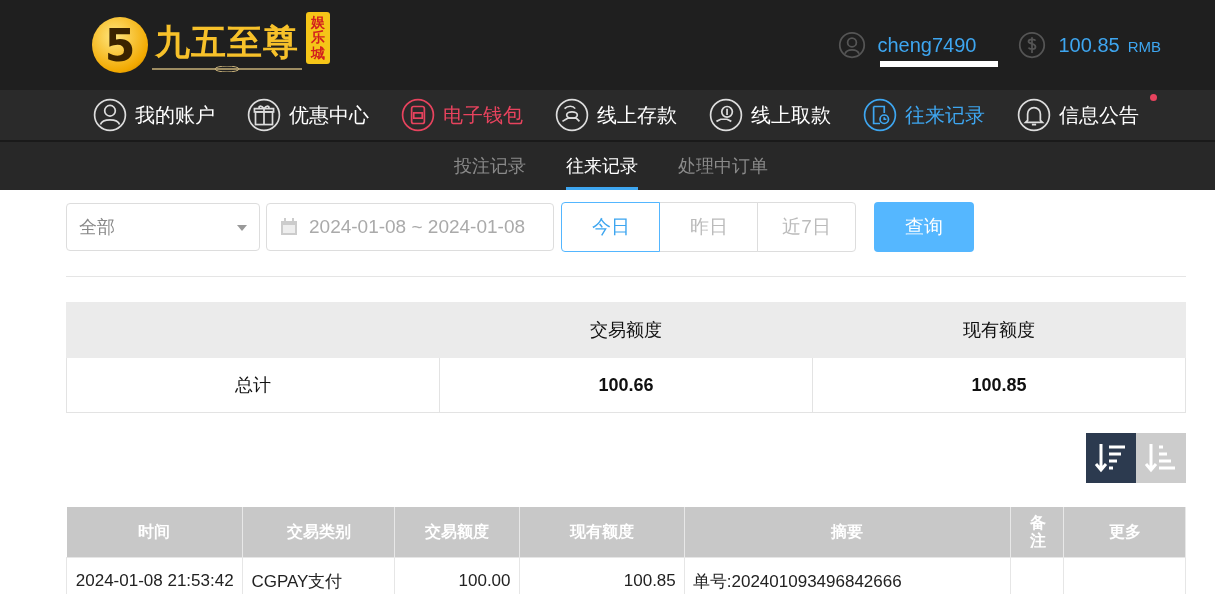 The height and width of the screenshot is (594, 1215). Describe the element at coordinates (1089, 45) in the screenshot. I see `balance-amount: 100.85` at that location.